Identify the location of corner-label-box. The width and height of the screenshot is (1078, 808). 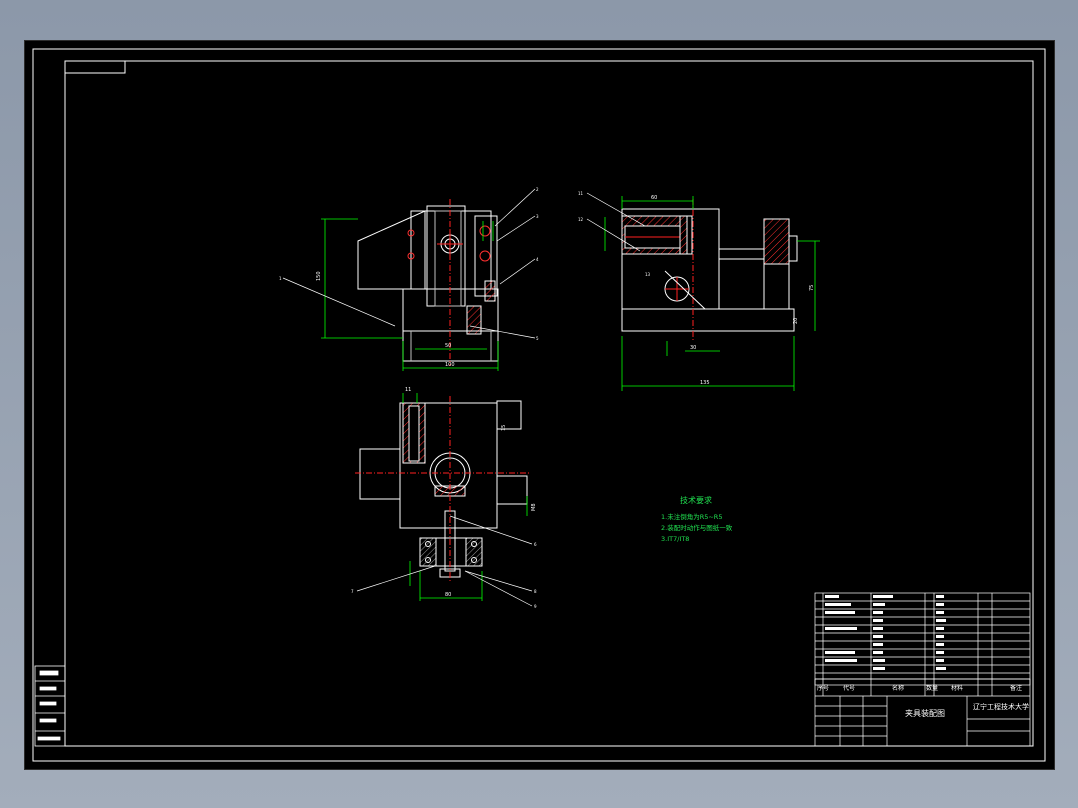
(95, 67).